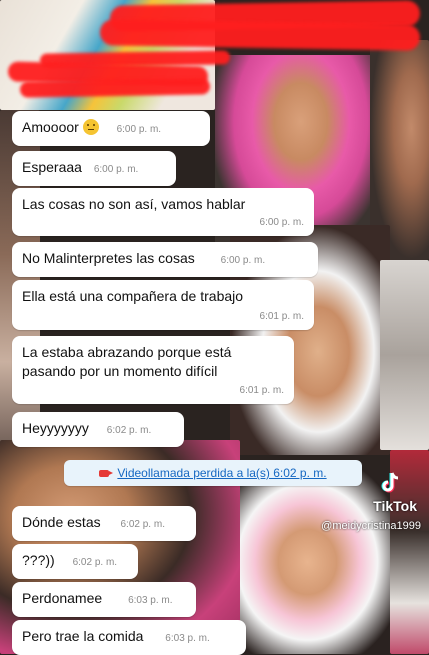 The height and width of the screenshot is (655, 429). Describe the element at coordinates (90, 127) in the screenshot. I see `confused-face-icon` at that location.